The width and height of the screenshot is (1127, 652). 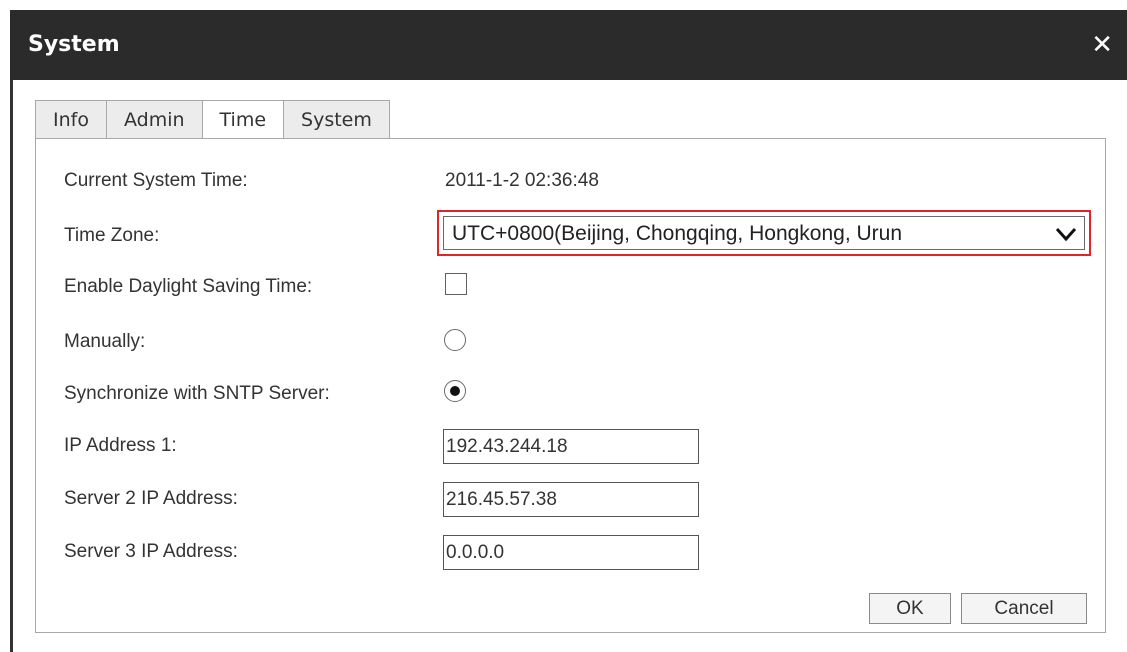 I want to click on close-icon: ✕, so click(x=1102, y=45).